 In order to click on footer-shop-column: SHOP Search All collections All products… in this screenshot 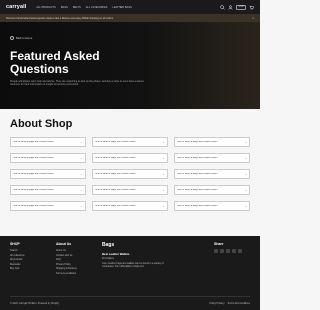, I will do `click(17, 257)`.